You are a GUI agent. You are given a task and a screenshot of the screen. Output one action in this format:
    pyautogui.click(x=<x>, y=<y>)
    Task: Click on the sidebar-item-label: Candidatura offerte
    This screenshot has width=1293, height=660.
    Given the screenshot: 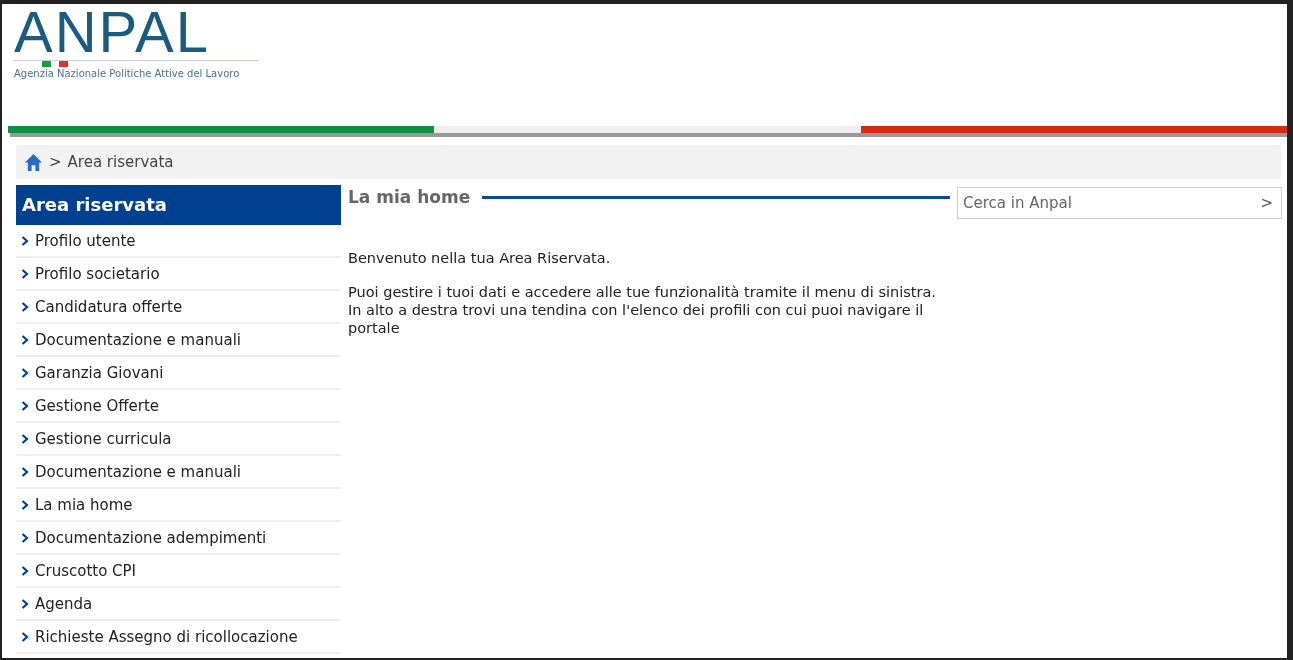 What is the action you would take?
    pyautogui.click(x=109, y=306)
    